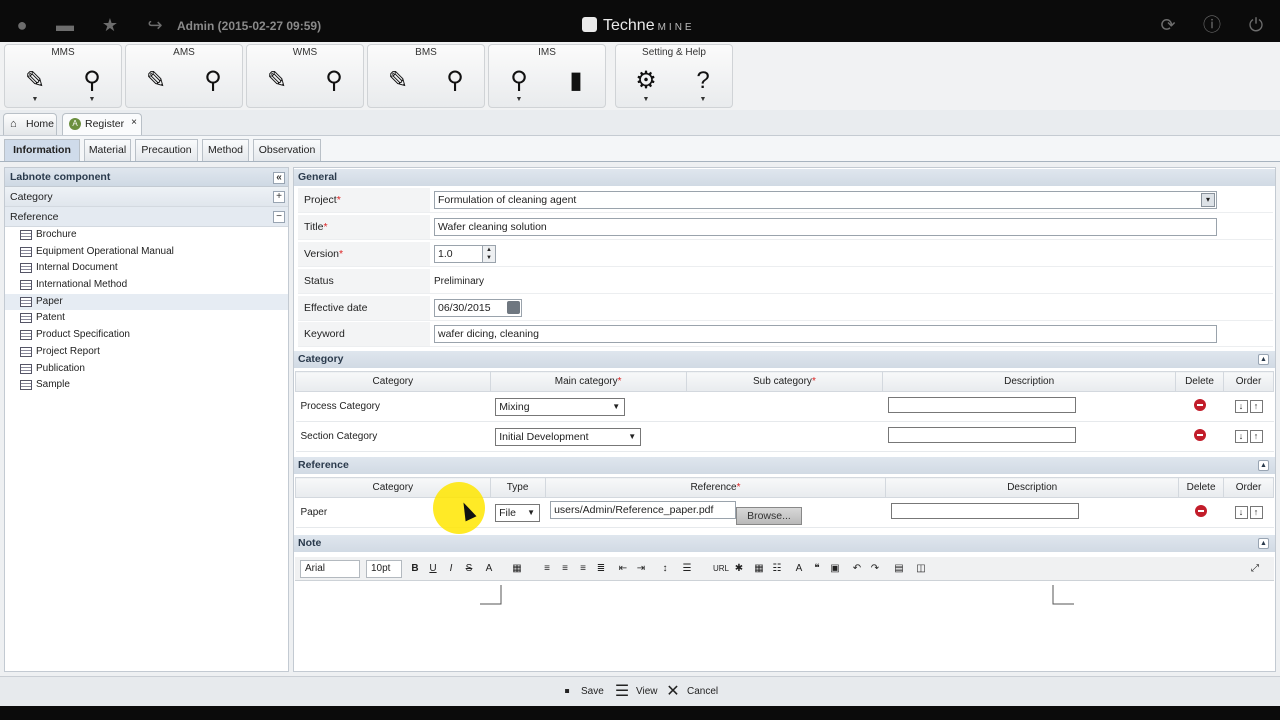 The width and height of the screenshot is (1280, 720). I want to click on project-select: Formulation of cleaning agent ▾, so click(825, 200).